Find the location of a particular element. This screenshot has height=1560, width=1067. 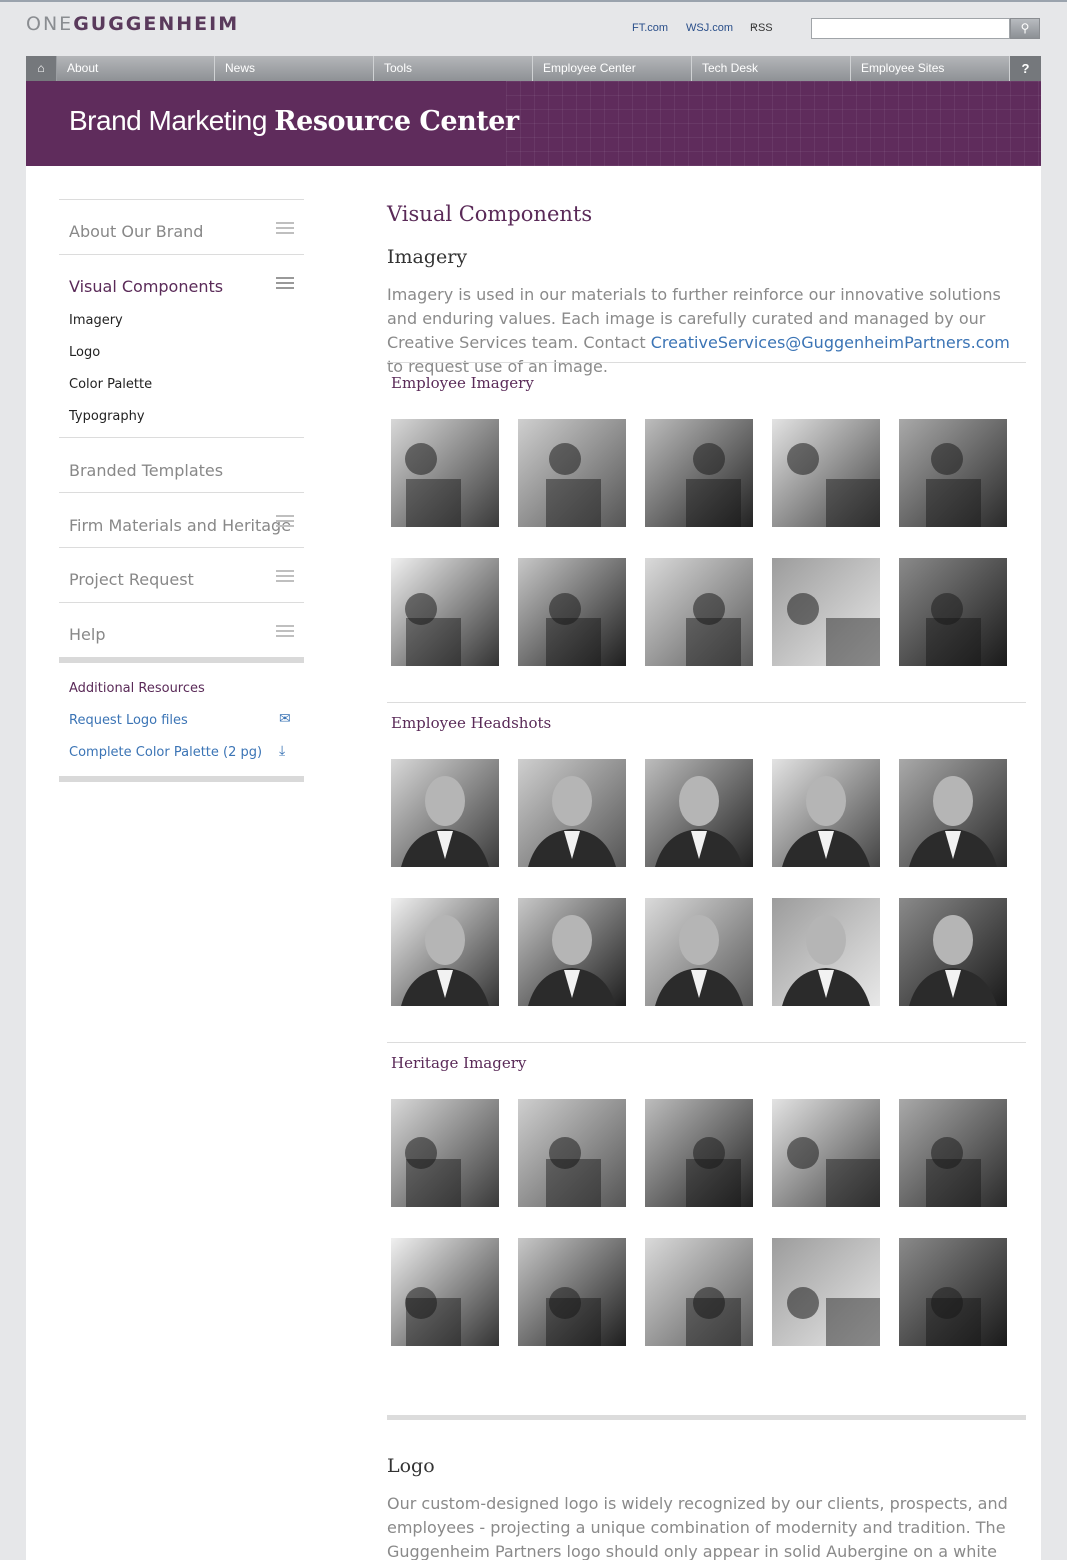

additional-resources-title: Additional Resources is located at coordinates (137, 688).